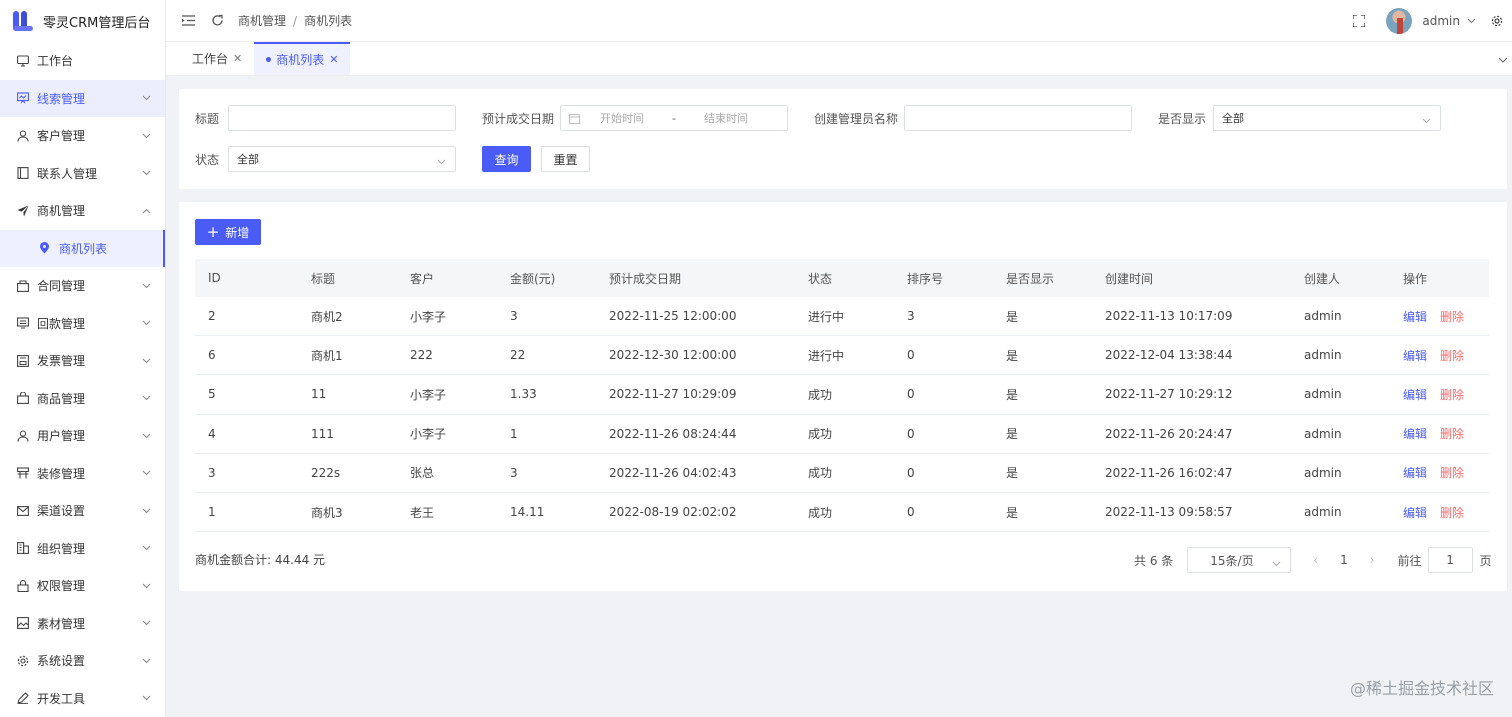  I want to click on sidebar-item-clues: 线索管理, so click(82, 98).